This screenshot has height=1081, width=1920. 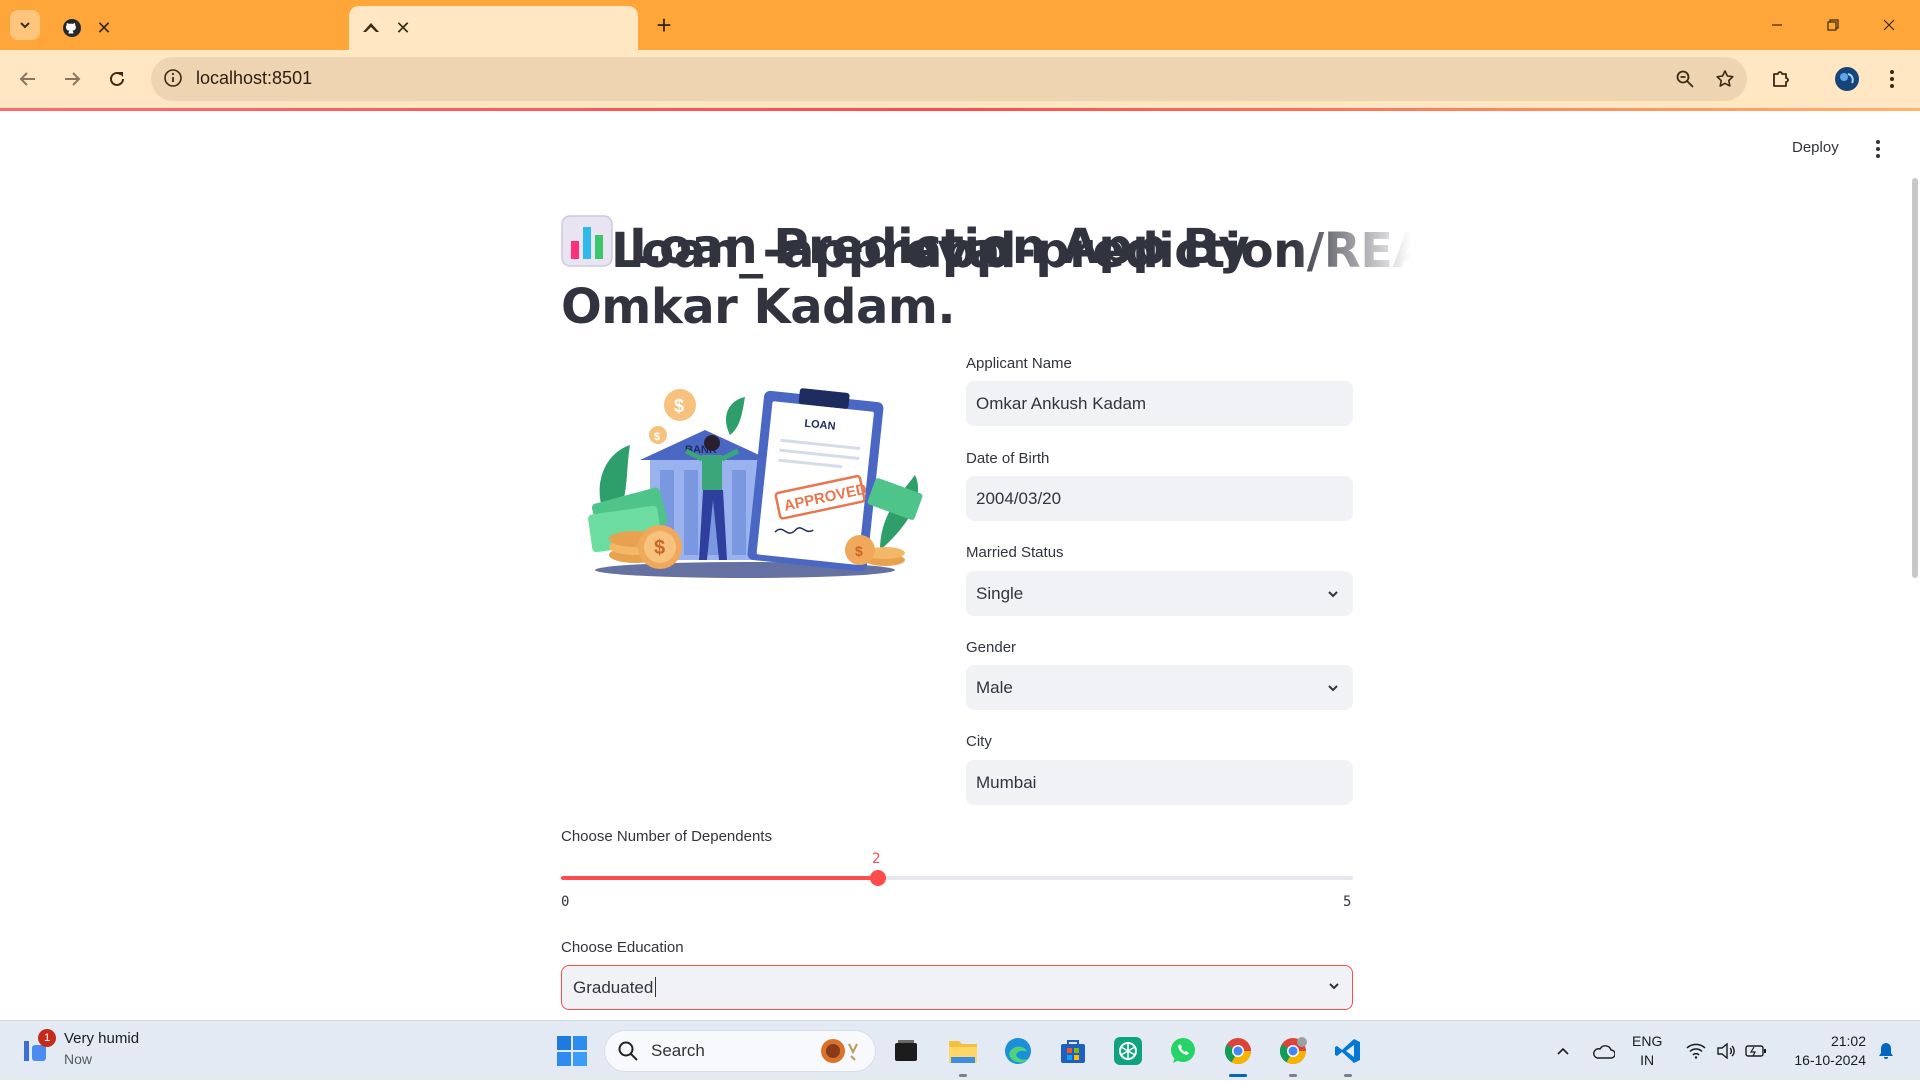 I want to click on gender-label: Gender, so click(x=991, y=647).